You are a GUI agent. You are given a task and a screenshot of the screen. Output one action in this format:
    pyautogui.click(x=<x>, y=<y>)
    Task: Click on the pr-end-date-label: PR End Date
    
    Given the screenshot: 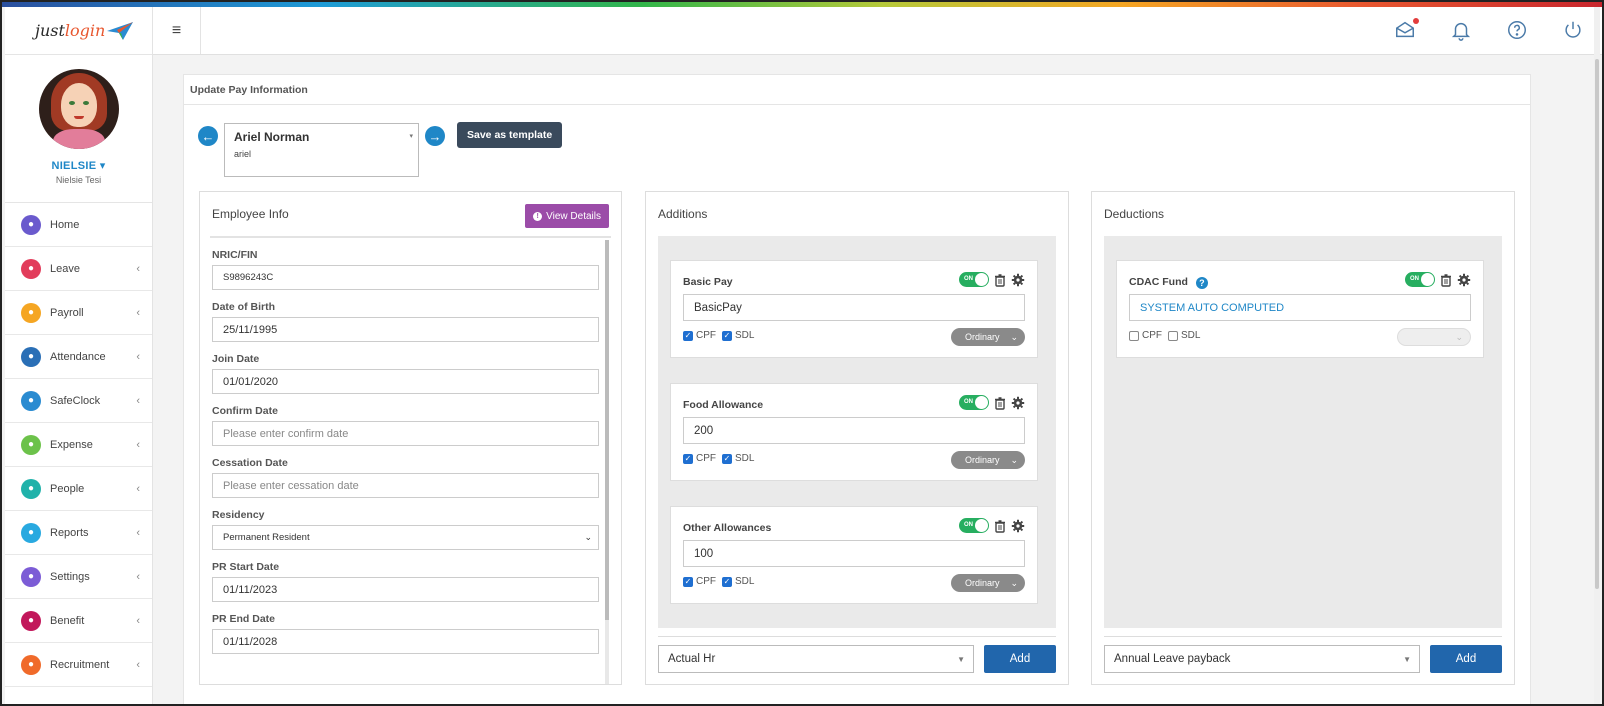 What is the action you would take?
    pyautogui.click(x=244, y=619)
    